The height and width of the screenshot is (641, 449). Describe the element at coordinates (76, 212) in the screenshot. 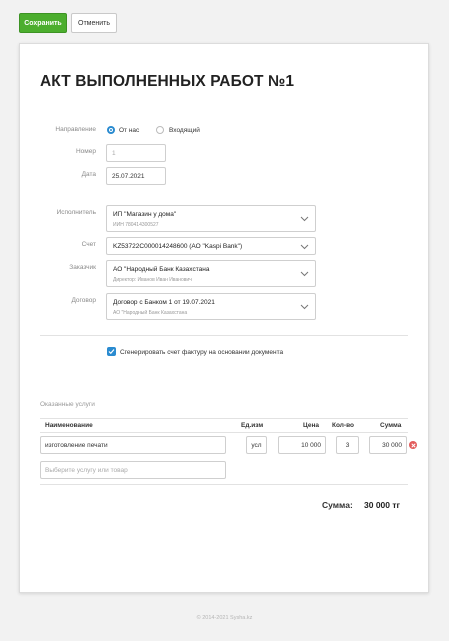

I see `executor-label: Исполнитель` at that location.